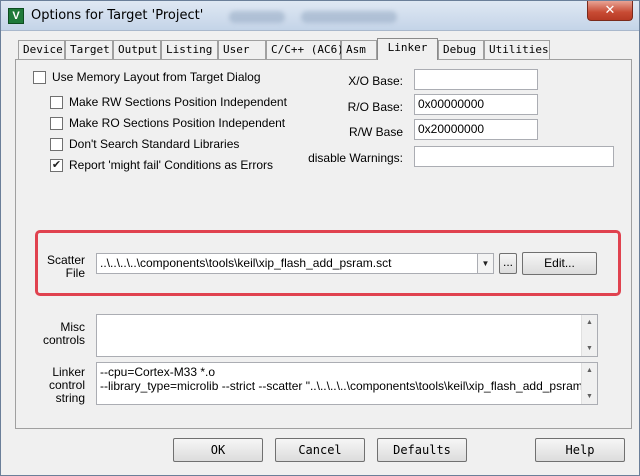  I want to click on help-button: Help, so click(580, 450).